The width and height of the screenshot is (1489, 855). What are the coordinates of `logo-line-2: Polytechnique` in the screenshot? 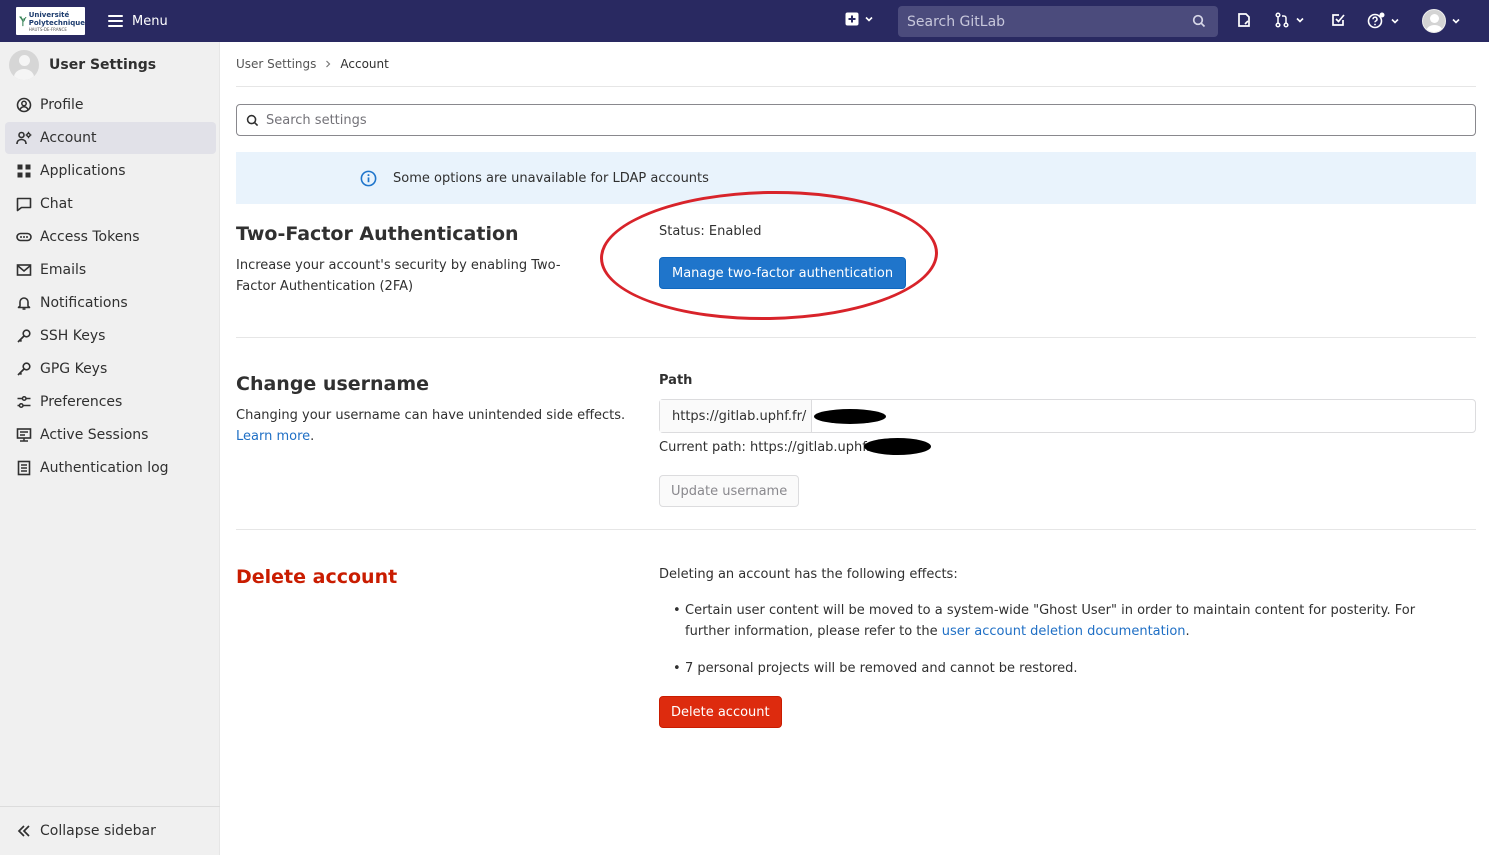 It's located at (56, 22).